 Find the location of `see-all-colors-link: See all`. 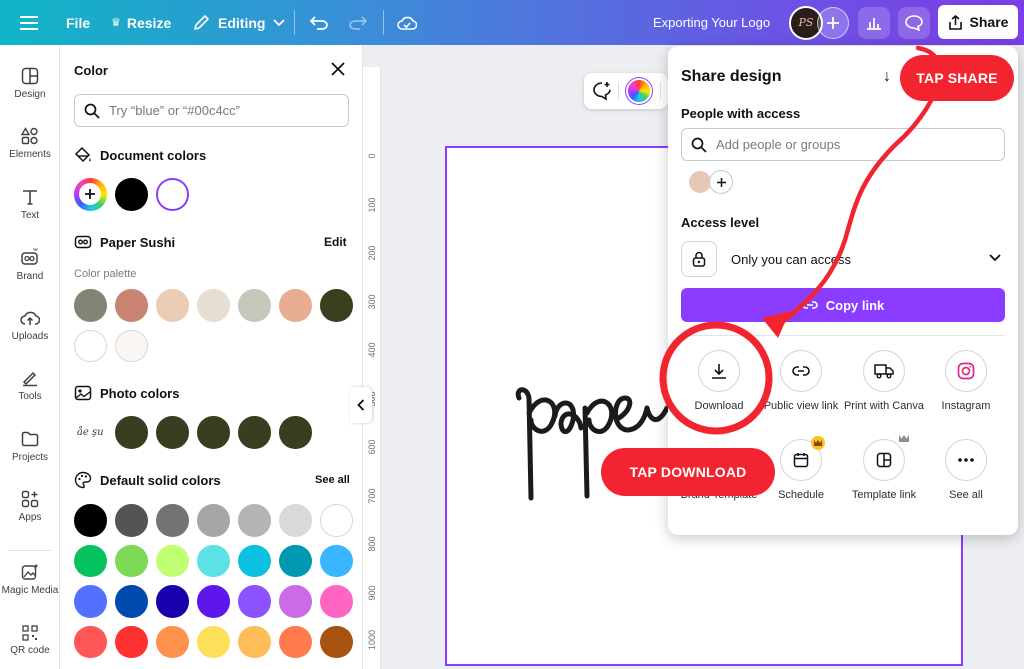

see-all-colors-link: See all is located at coordinates (332, 480).